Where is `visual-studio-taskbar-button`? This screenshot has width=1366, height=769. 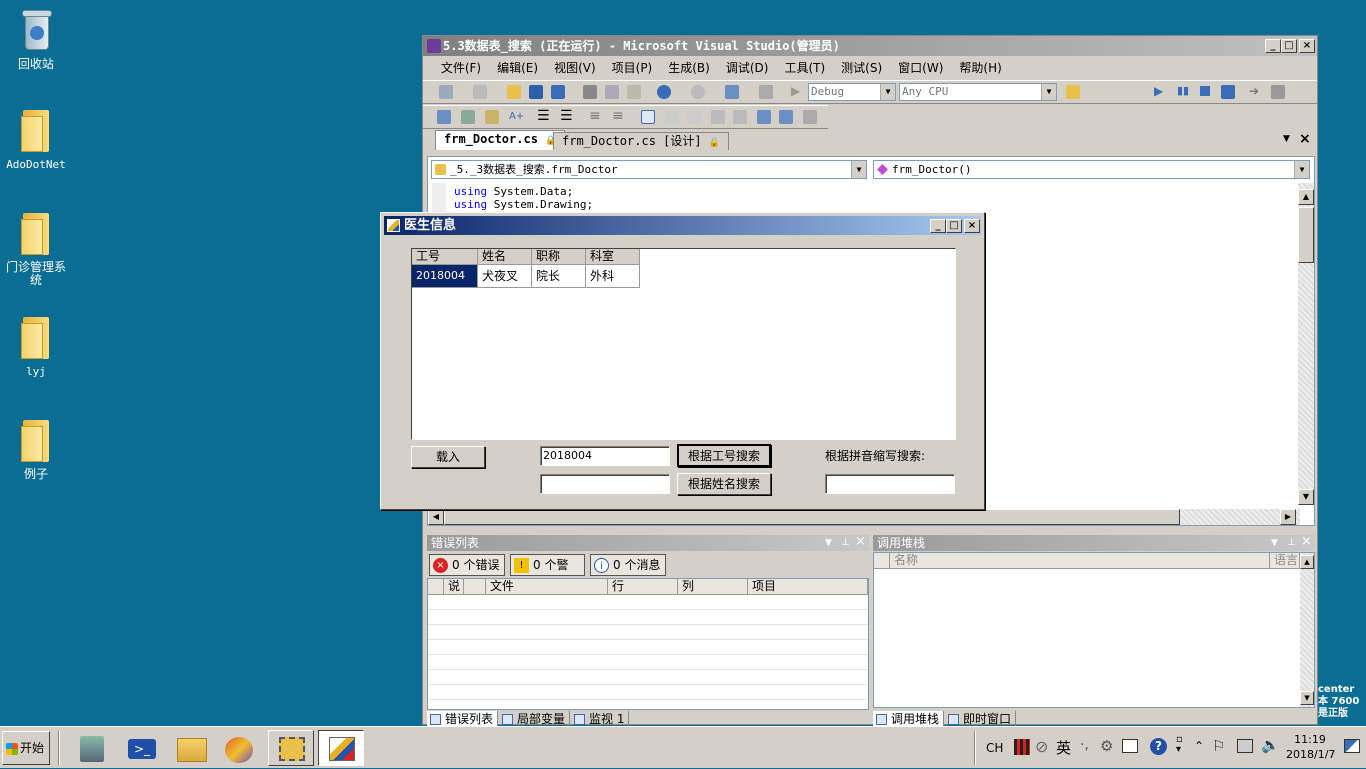
visual-studio-taskbar-button is located at coordinates (239, 748).